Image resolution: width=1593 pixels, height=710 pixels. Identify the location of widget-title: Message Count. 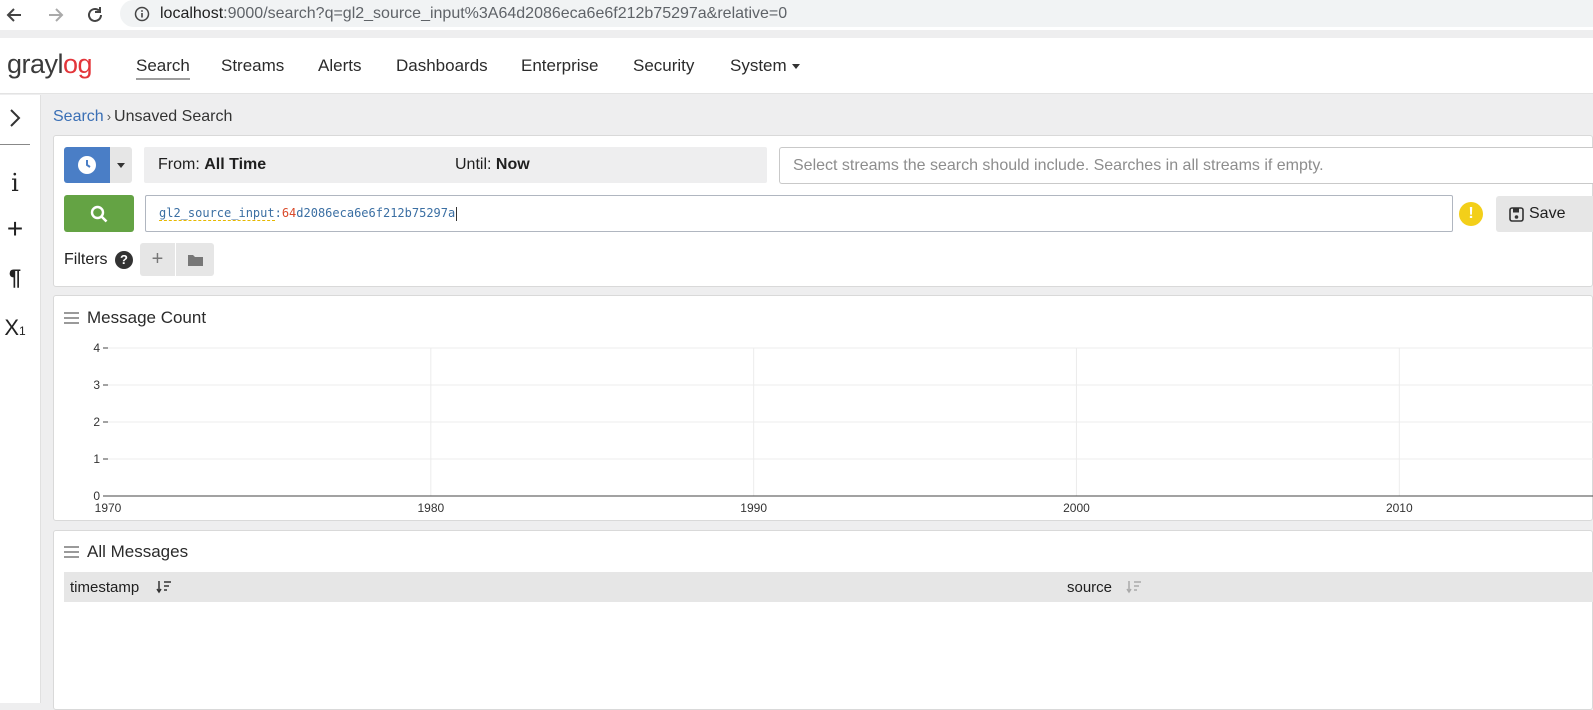
(147, 317).